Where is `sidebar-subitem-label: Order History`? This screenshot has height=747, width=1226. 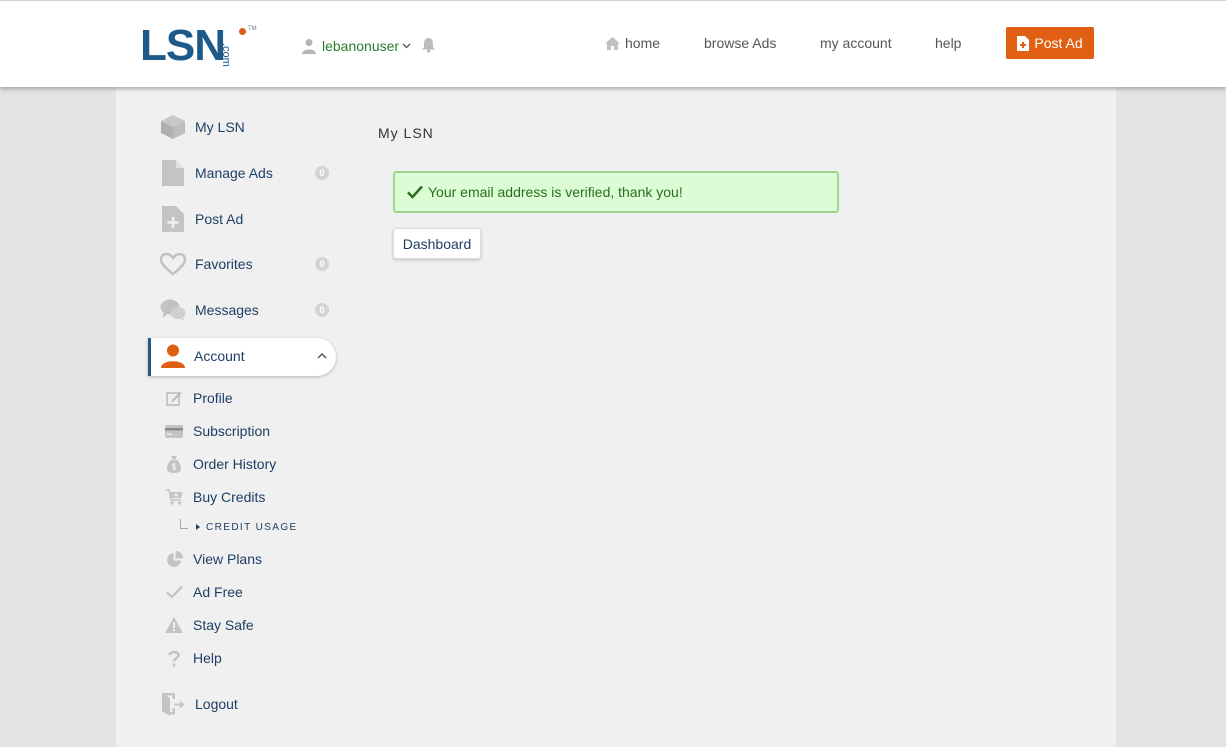
sidebar-subitem-label: Order History is located at coordinates (235, 464).